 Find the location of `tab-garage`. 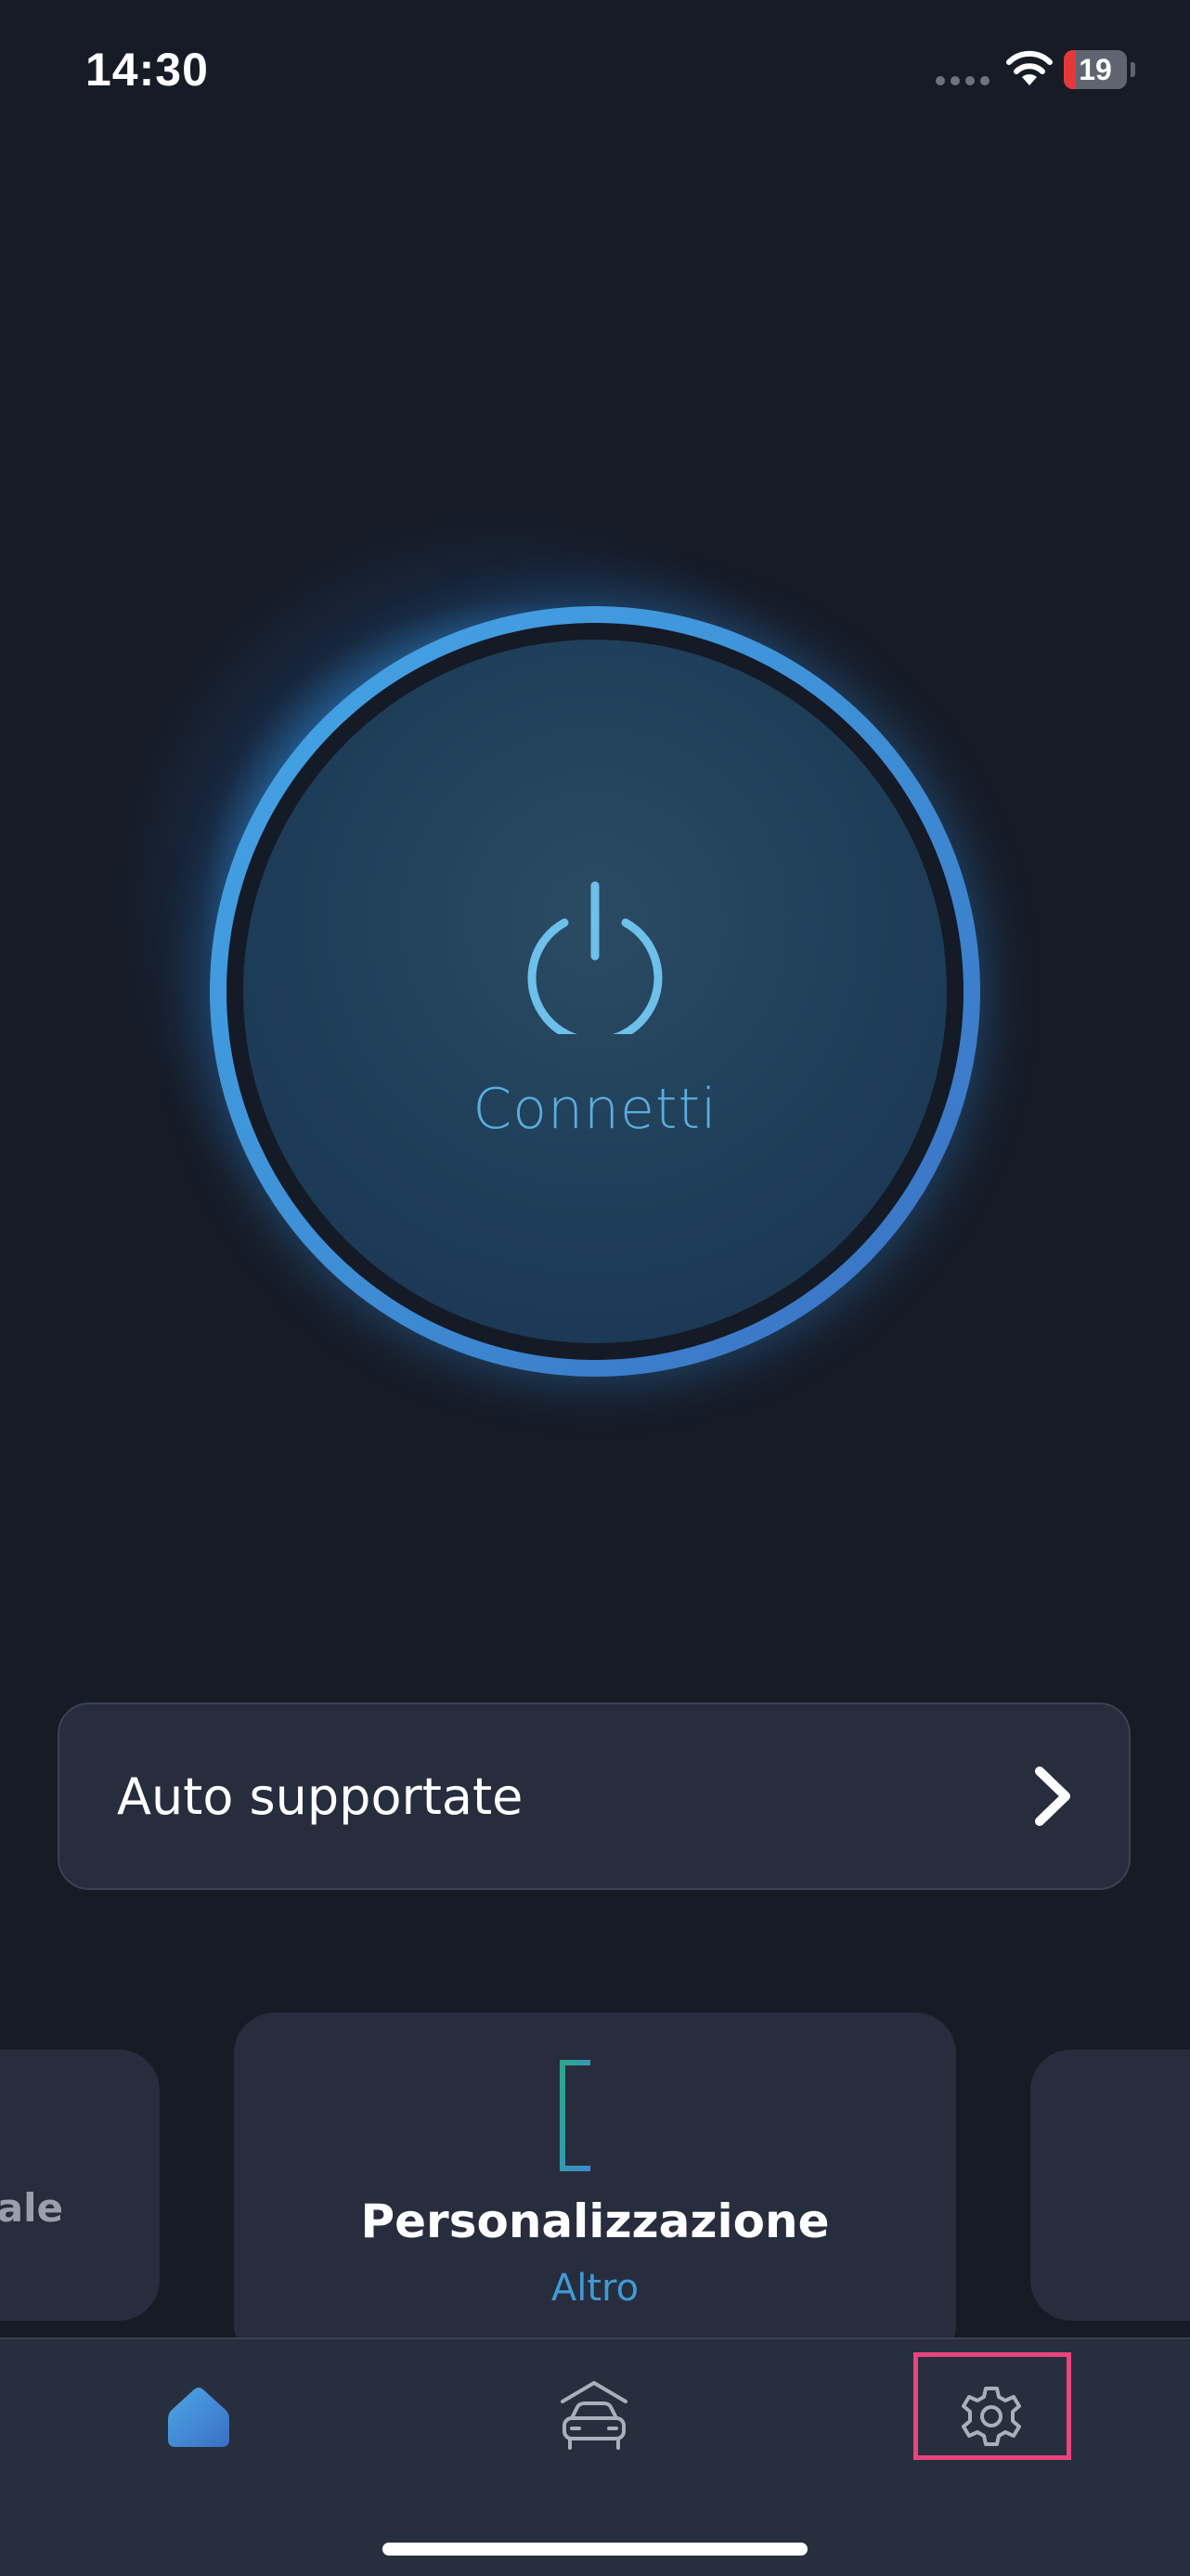

tab-garage is located at coordinates (594, 2416).